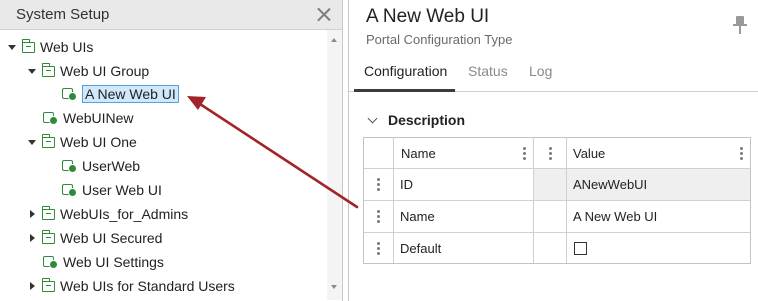 This screenshot has height=301, width=758. I want to click on tree-item-web-uis: Web UIs, so click(50, 47).